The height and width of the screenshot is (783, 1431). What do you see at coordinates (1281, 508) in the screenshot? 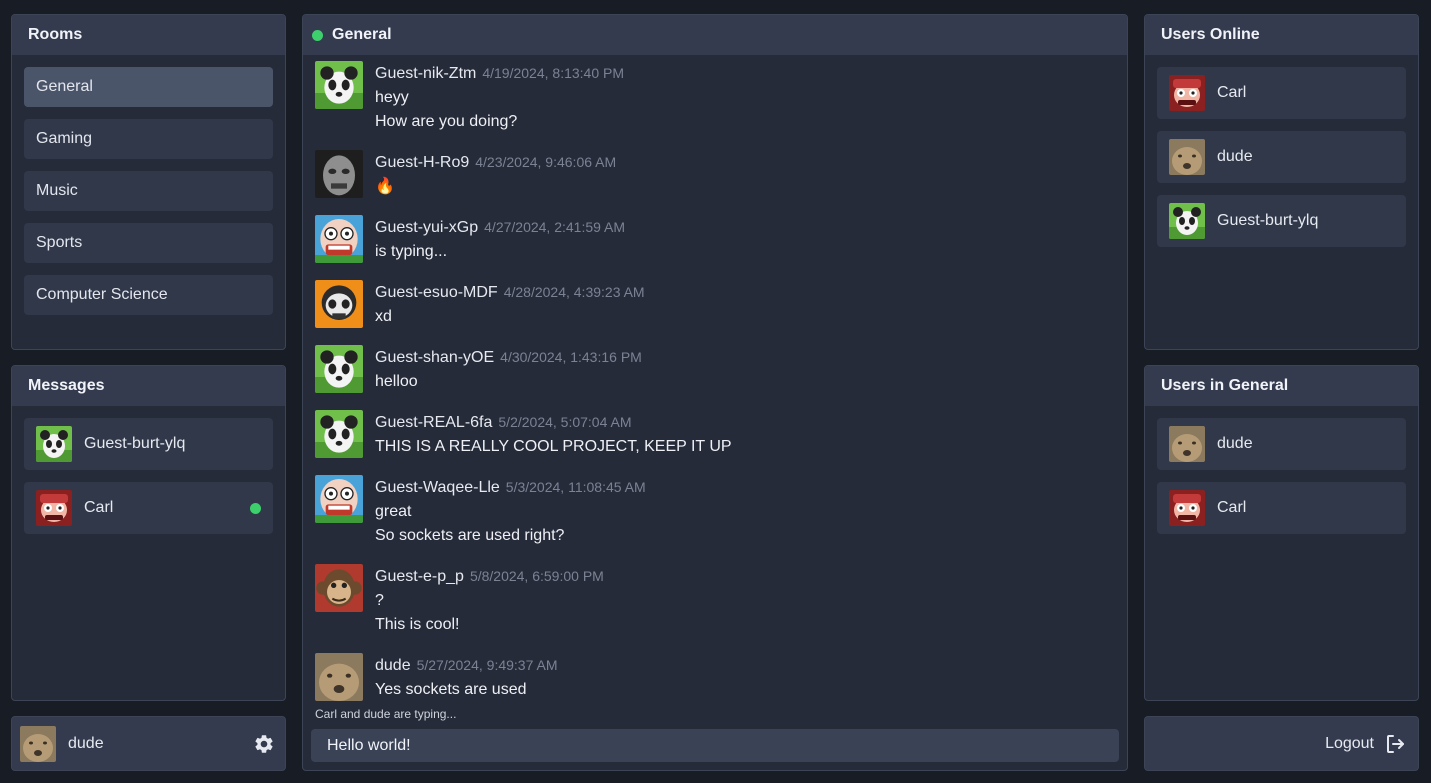
I see `room-user-carl: Carl` at bounding box center [1281, 508].